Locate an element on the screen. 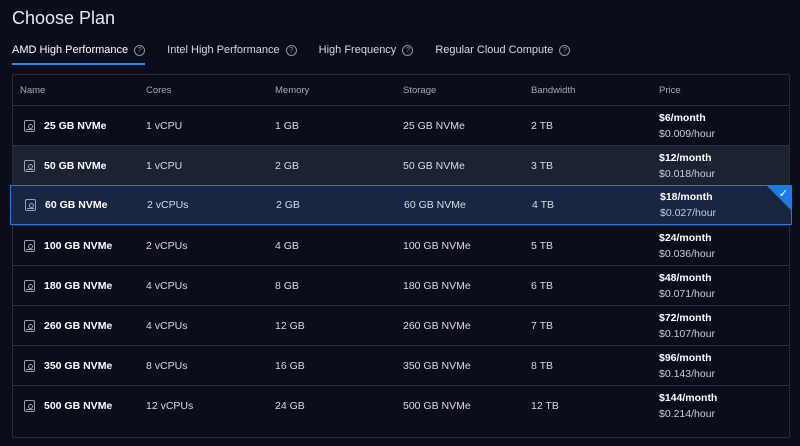  plan-price-cell: $96/month $0.143/hour is located at coordinates (687, 365).